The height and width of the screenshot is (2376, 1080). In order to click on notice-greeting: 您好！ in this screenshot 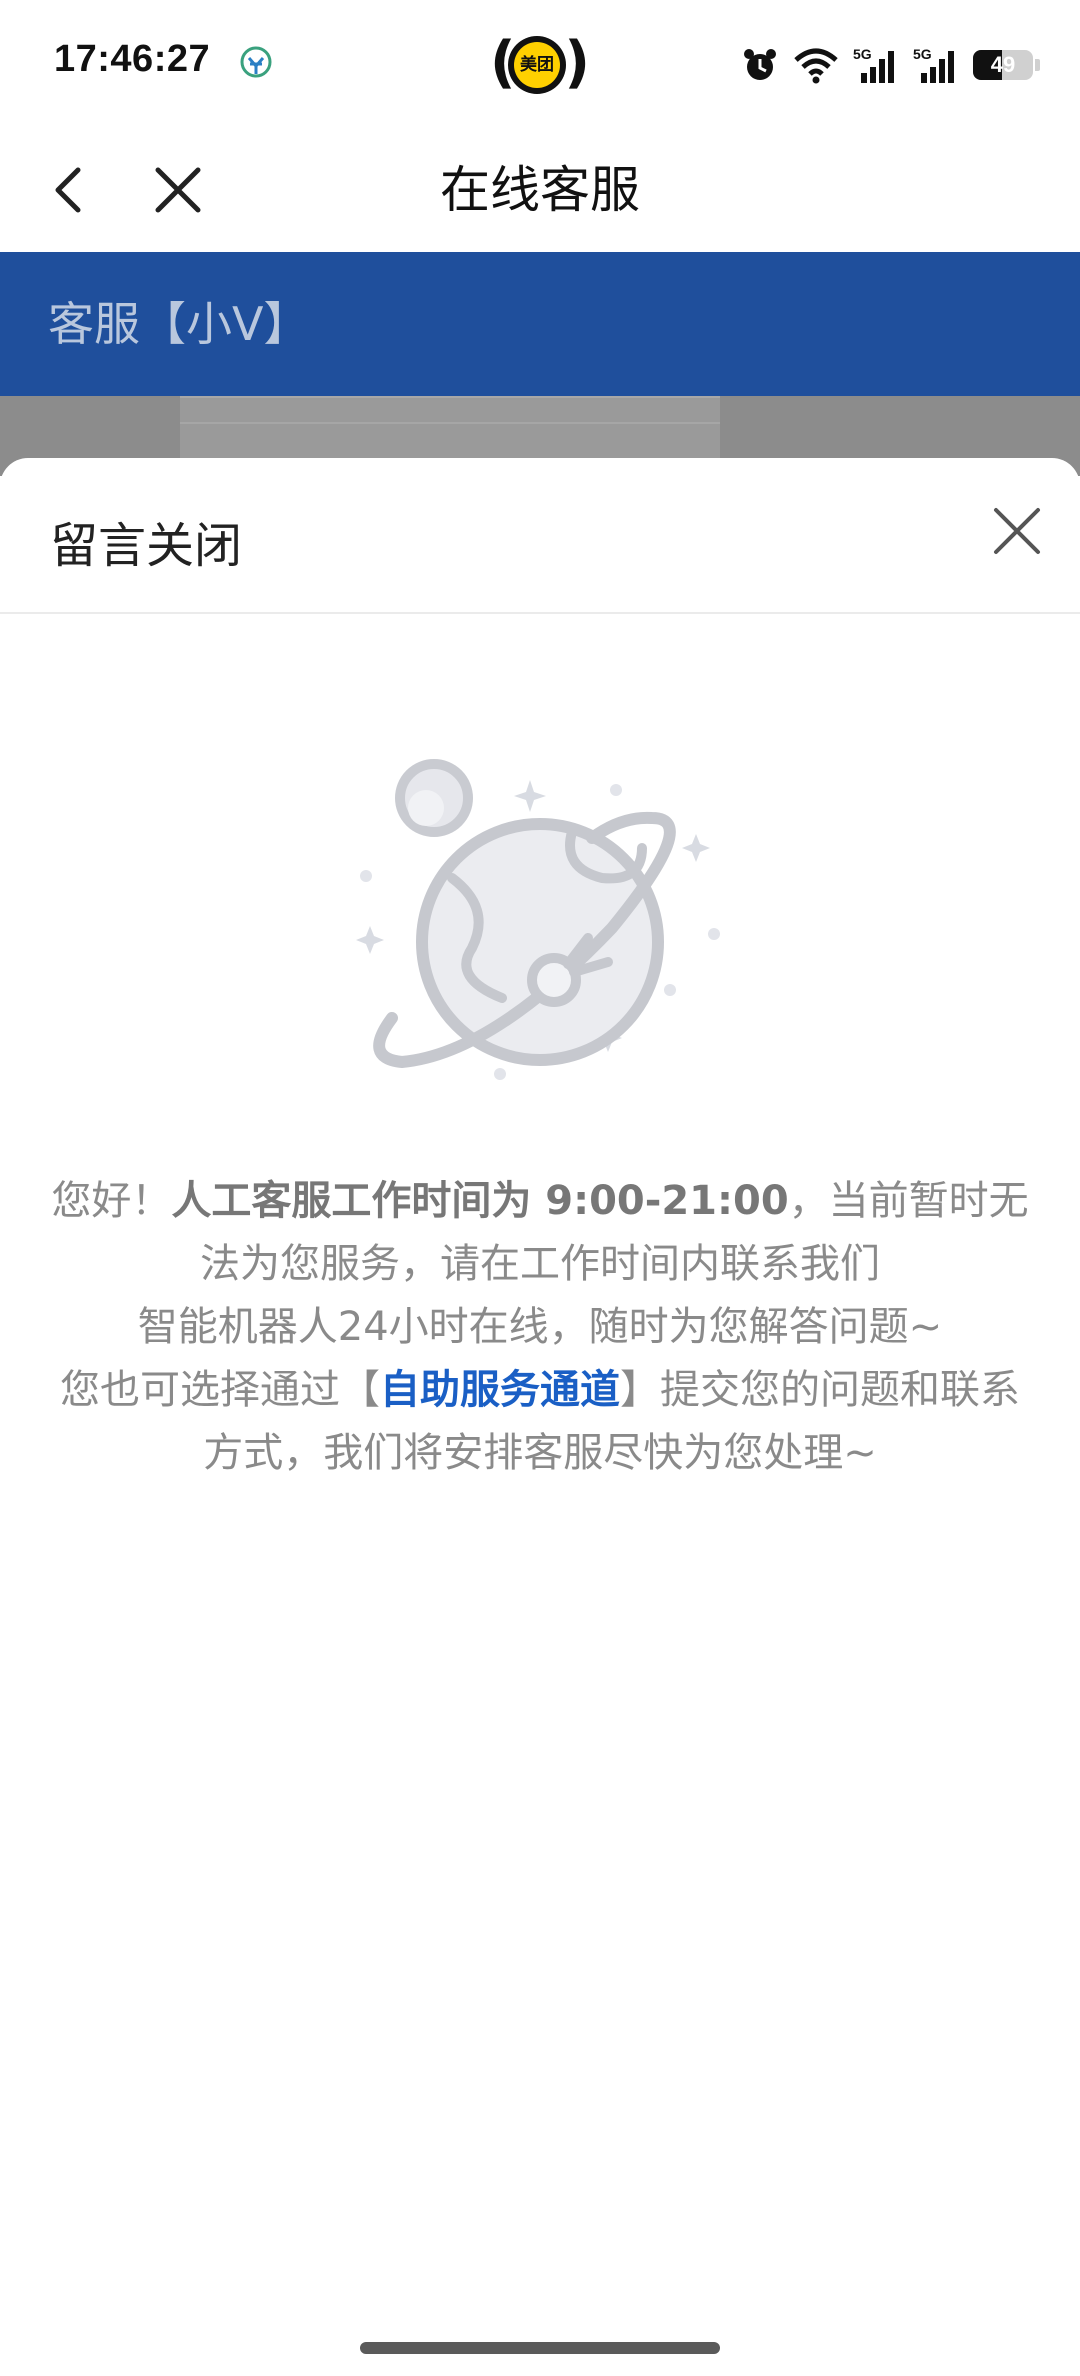, I will do `click(111, 1201)`.